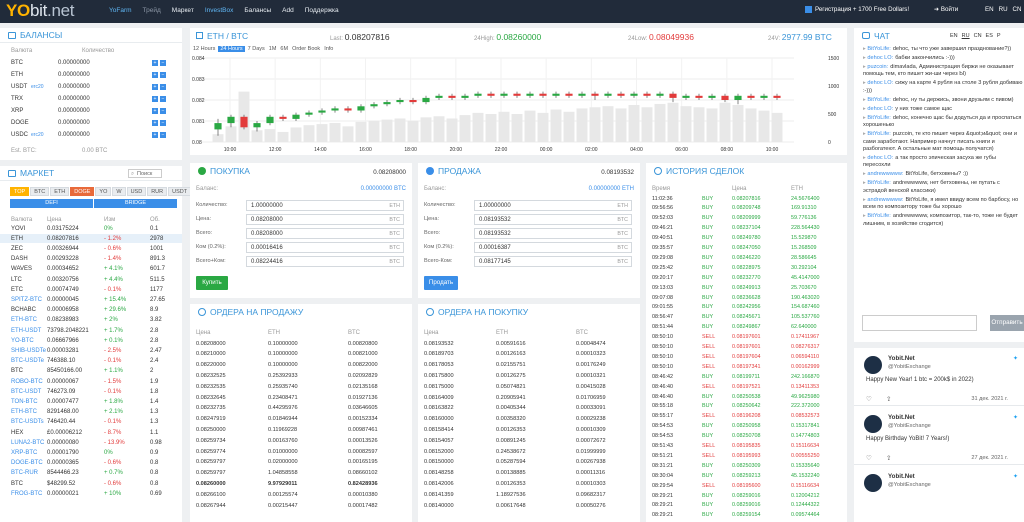  What do you see at coordinates (91, 452) in the screenshot?
I see `market-row: XRP-BTC 0.00001790 0% 0.9` at bounding box center [91, 452].